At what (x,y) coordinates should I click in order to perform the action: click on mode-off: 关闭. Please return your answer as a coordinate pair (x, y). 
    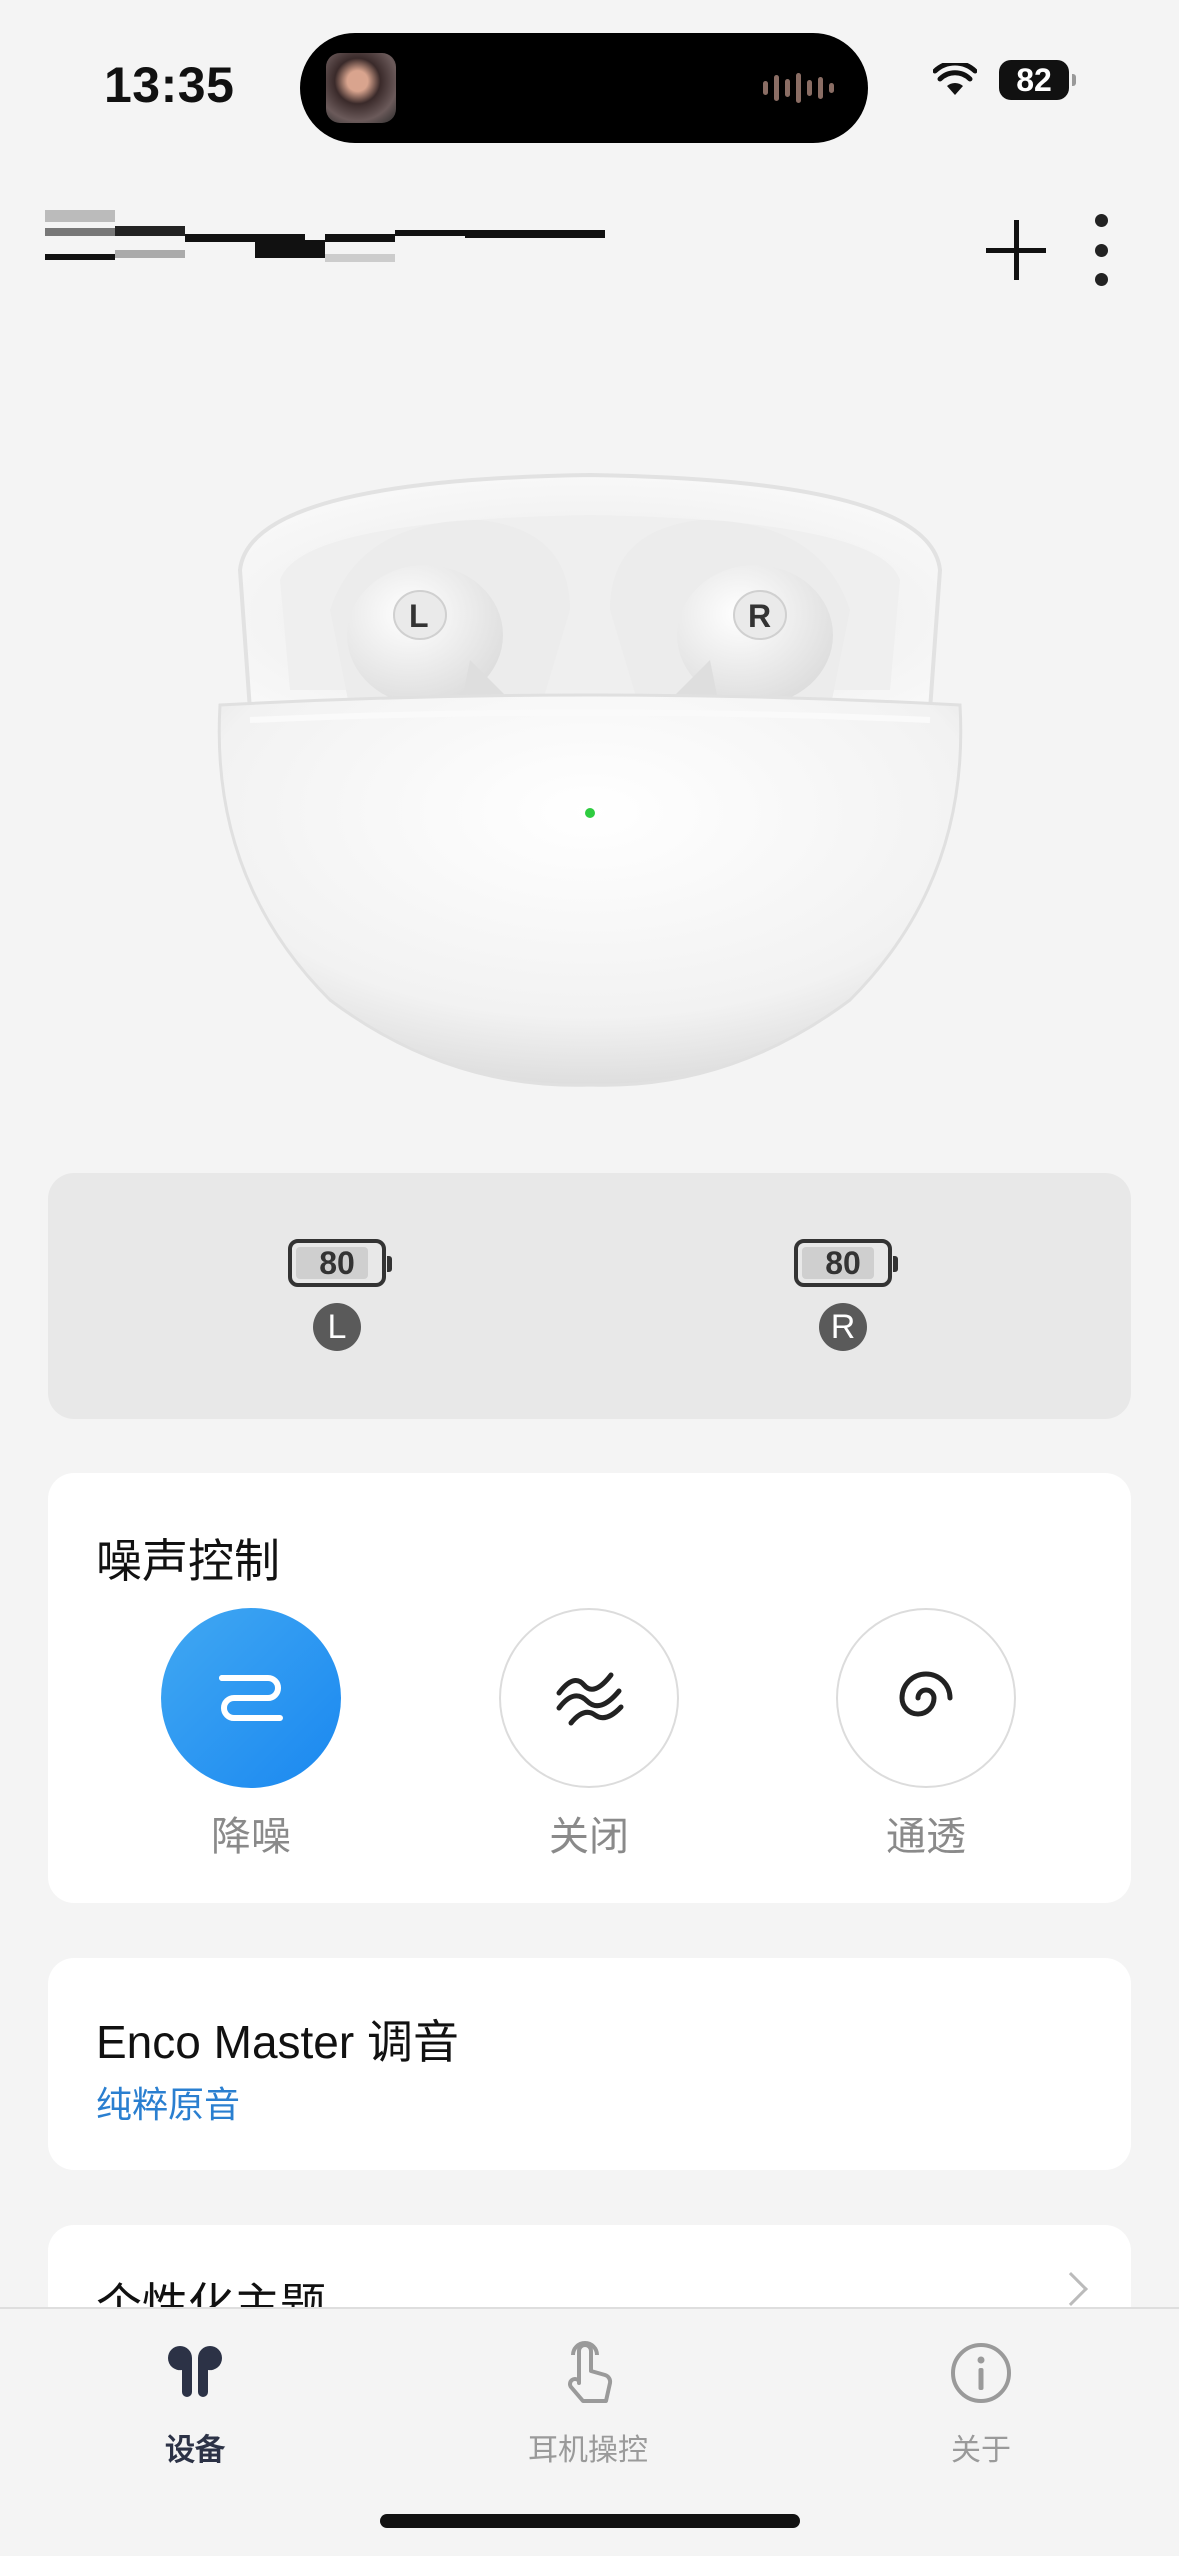
    Looking at the image, I should click on (589, 1735).